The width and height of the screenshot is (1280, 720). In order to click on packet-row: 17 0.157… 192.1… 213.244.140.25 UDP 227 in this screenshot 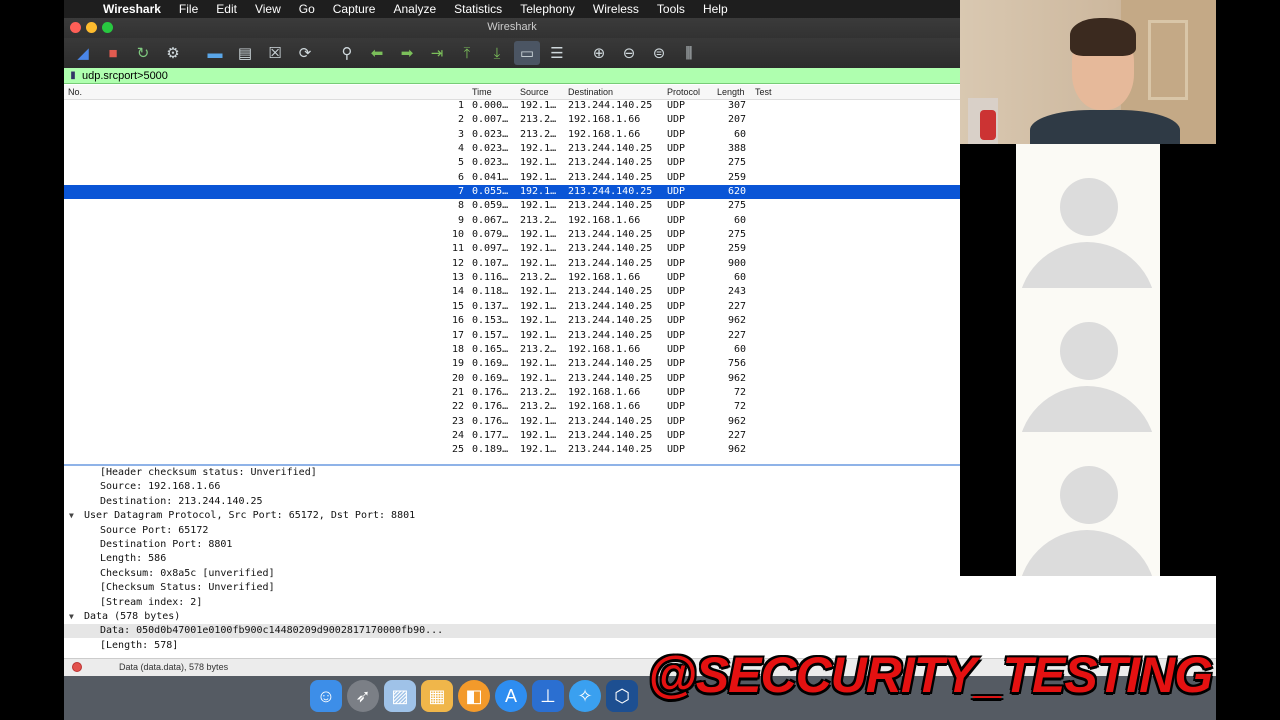, I will do `click(512, 336)`.